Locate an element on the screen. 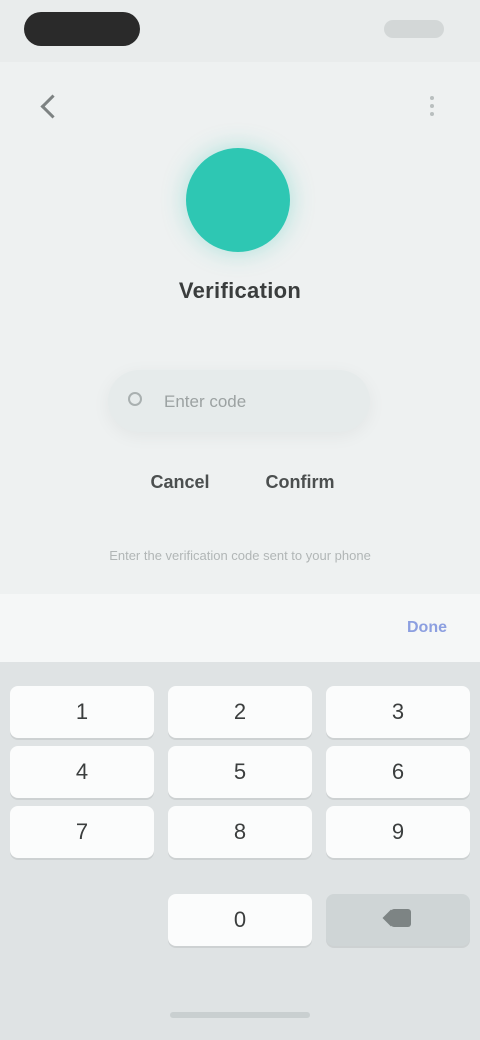 Image resolution: width=480 pixels, height=1040 pixels. profile-name: Verification is located at coordinates (240, 290).